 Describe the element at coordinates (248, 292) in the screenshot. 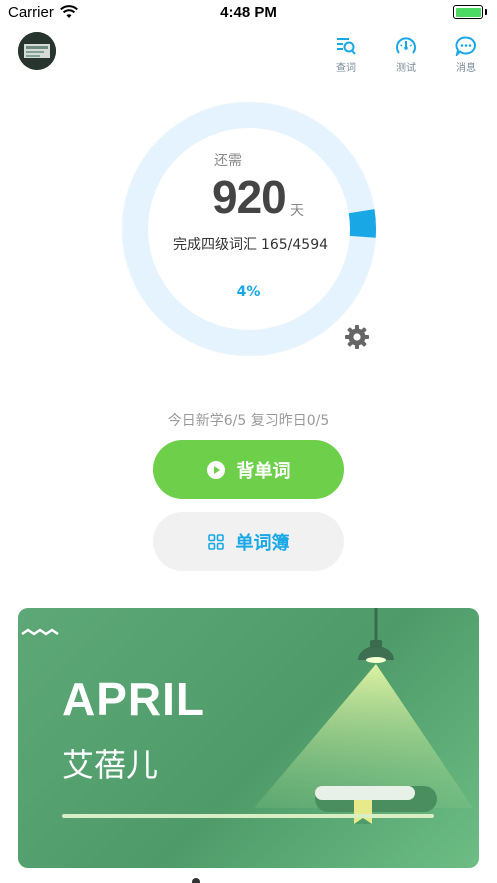

I see `progress-percent: 4%` at that location.